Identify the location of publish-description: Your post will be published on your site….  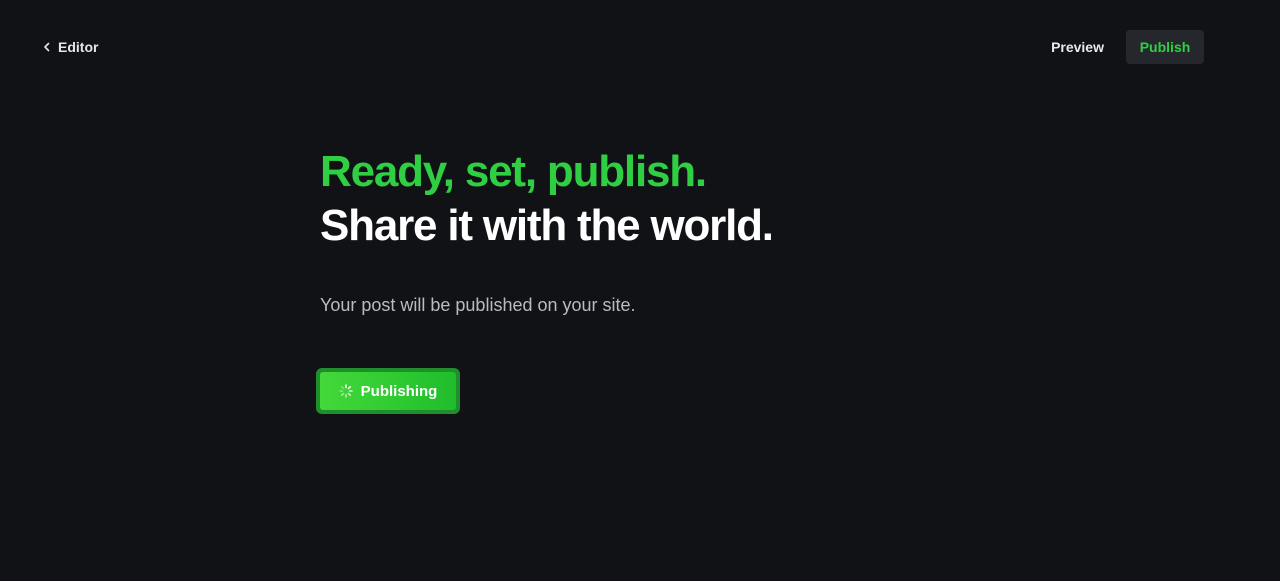
(478, 305).